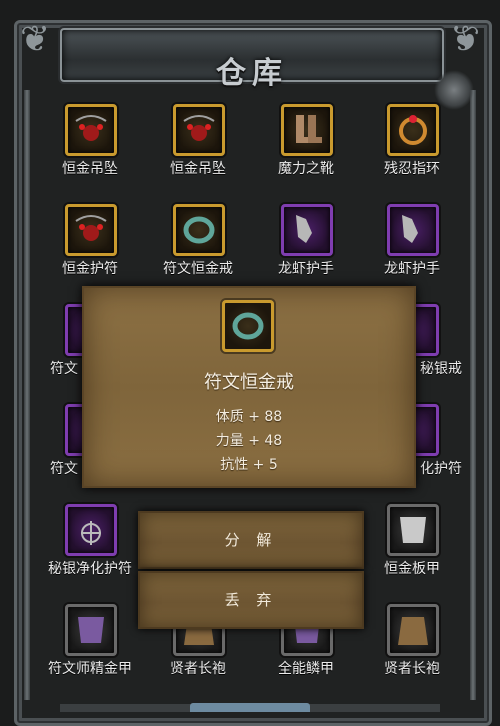 This screenshot has height=726, width=500. I want to click on boots-icon, so click(307, 130).